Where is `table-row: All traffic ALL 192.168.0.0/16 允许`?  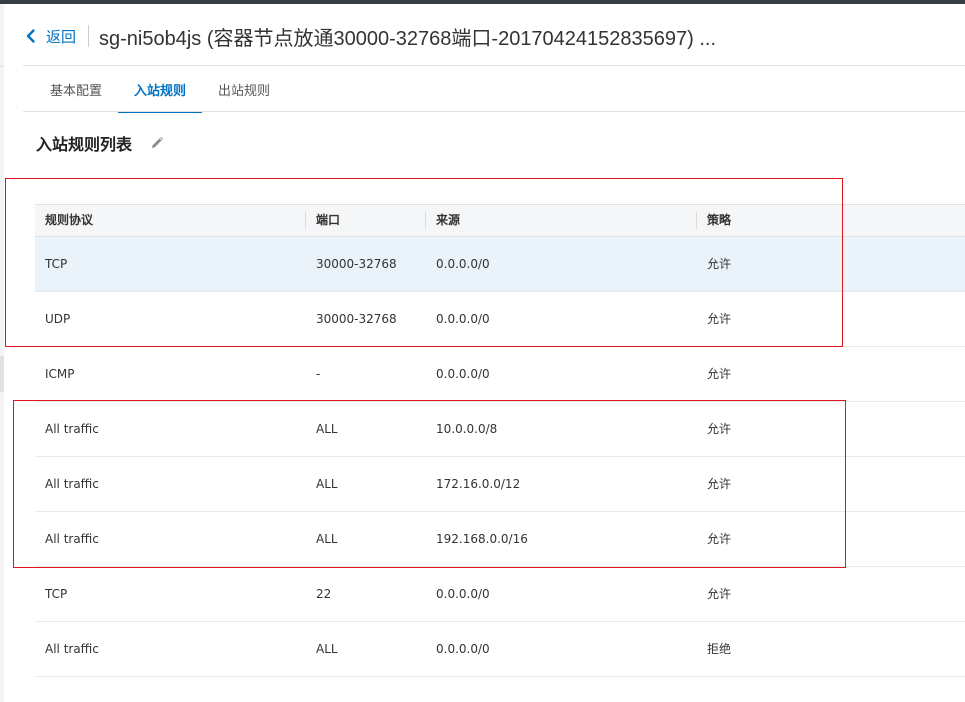 table-row: All traffic ALL 192.168.0.0/16 允许 is located at coordinates (500, 539).